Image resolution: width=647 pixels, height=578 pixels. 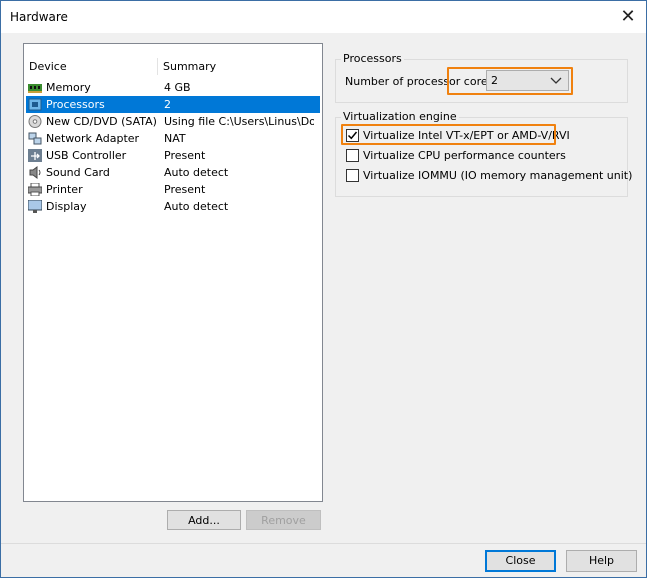 I want to click on processor-icon, so click(x=35, y=104).